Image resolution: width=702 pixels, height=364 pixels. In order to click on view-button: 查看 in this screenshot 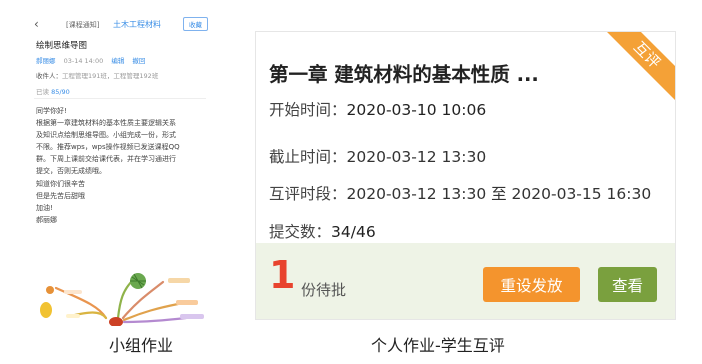, I will do `click(627, 284)`.